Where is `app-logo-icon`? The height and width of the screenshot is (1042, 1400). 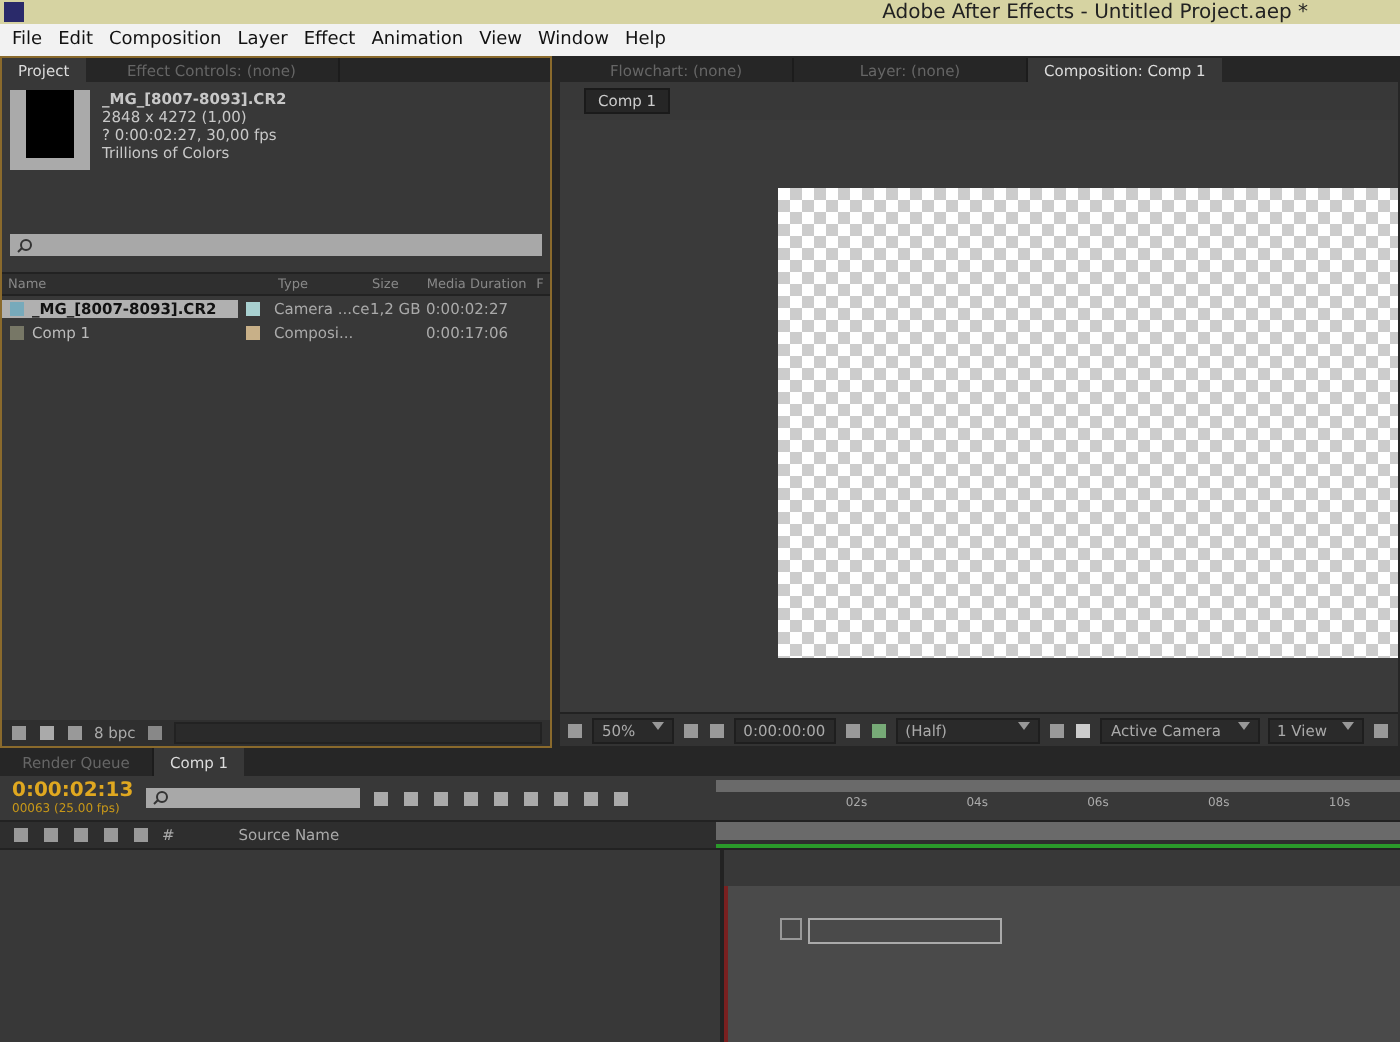
app-logo-icon is located at coordinates (14, 12).